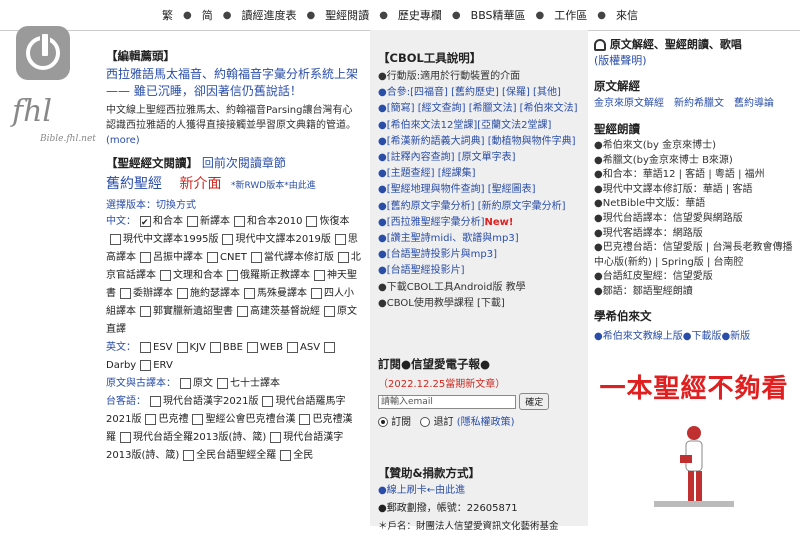 Image resolution: width=800 pixels, height=536 pixels. What do you see at coordinates (649, 203) in the screenshot?
I see `reading-item: ●NetBible中文版：華語` at bounding box center [649, 203].